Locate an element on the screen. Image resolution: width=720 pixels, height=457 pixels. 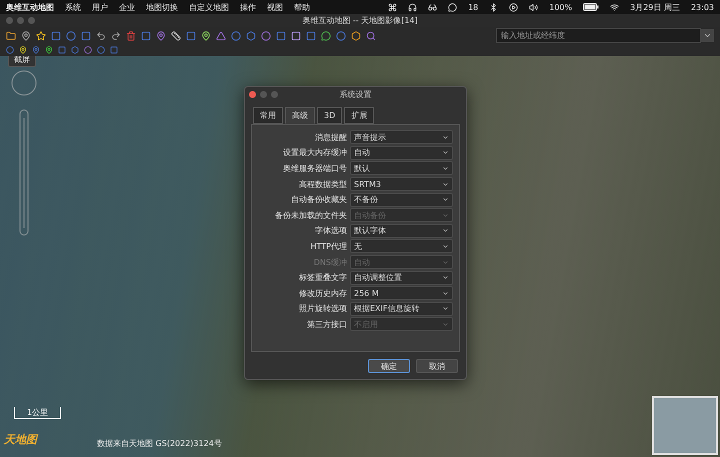
wifi-icon is located at coordinates (615, 7).